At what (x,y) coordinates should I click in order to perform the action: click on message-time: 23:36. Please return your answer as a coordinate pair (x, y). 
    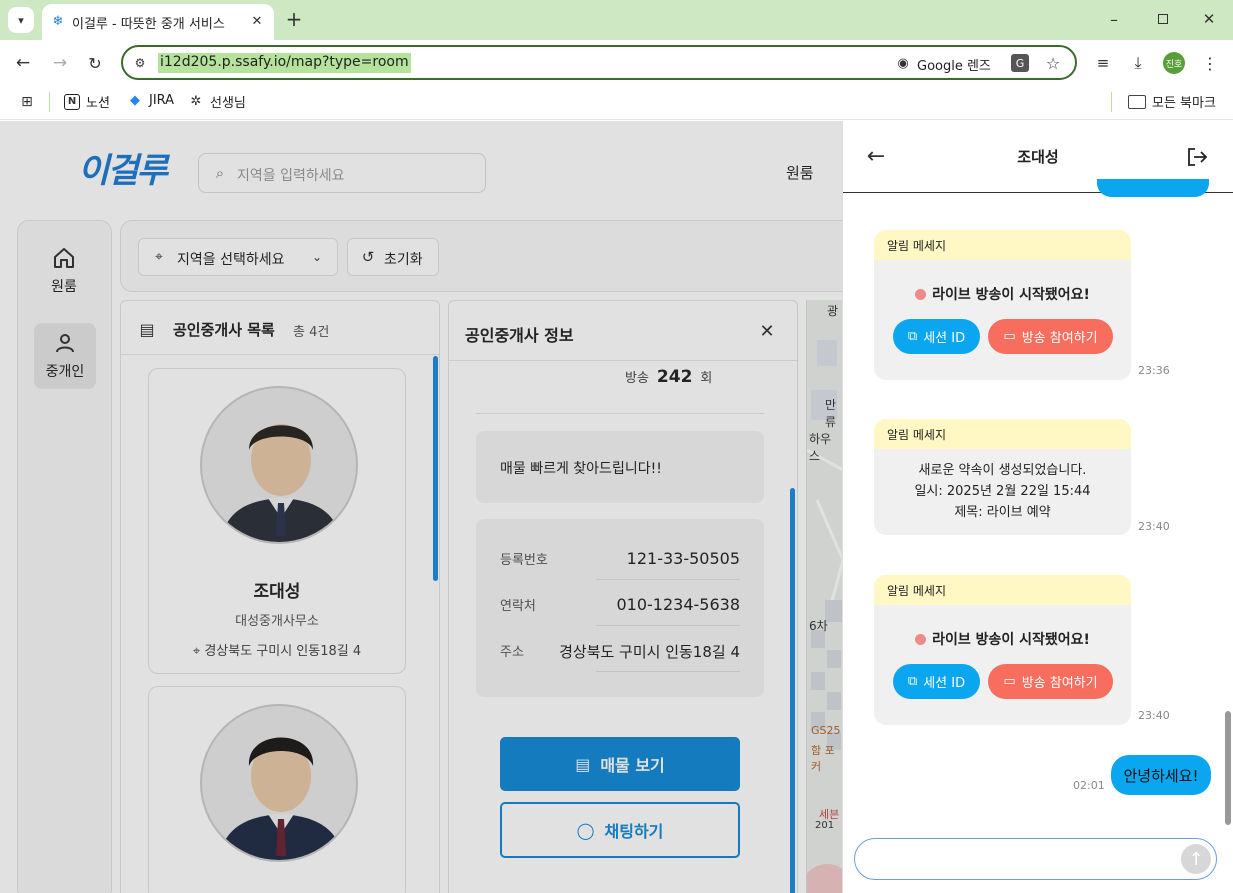
    Looking at the image, I should click on (1154, 370).